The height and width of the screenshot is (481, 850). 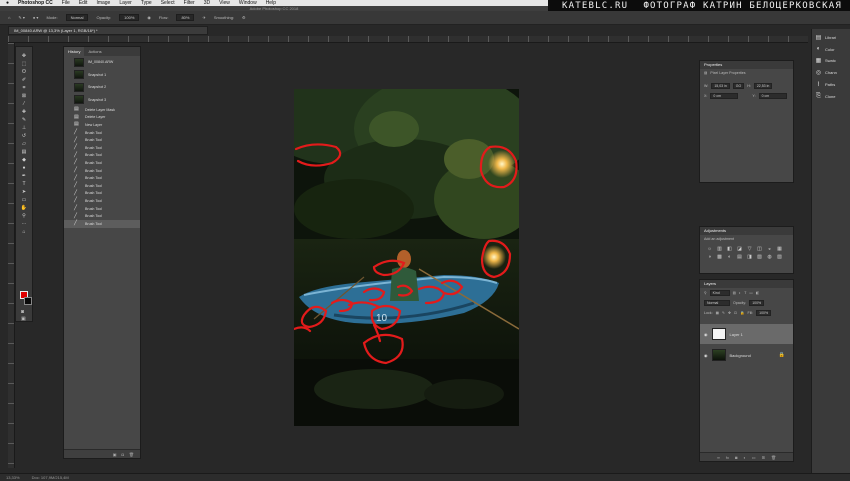 I want to click on filter-adjustment-icon: ◐, so click(x=740, y=293).